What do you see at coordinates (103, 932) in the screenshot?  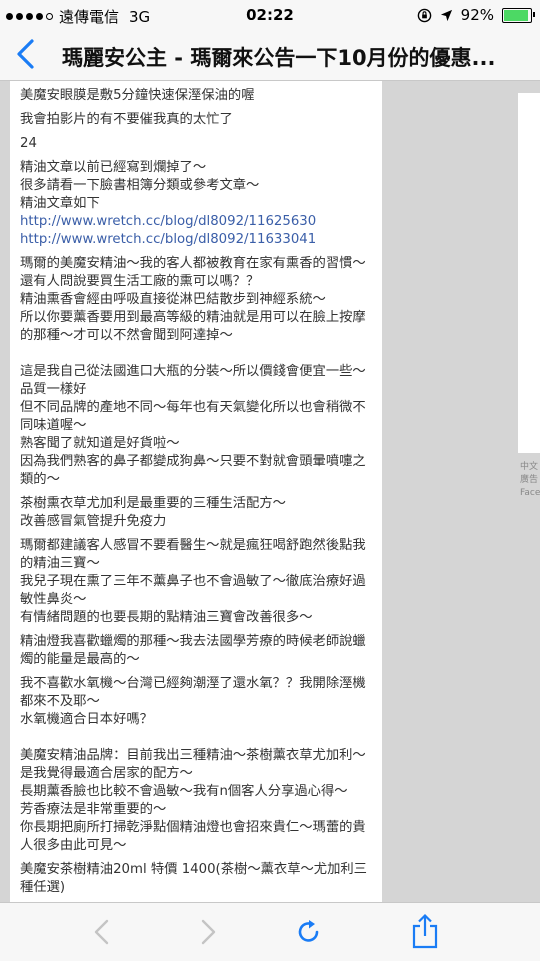 I see `back-arrow-icon` at bounding box center [103, 932].